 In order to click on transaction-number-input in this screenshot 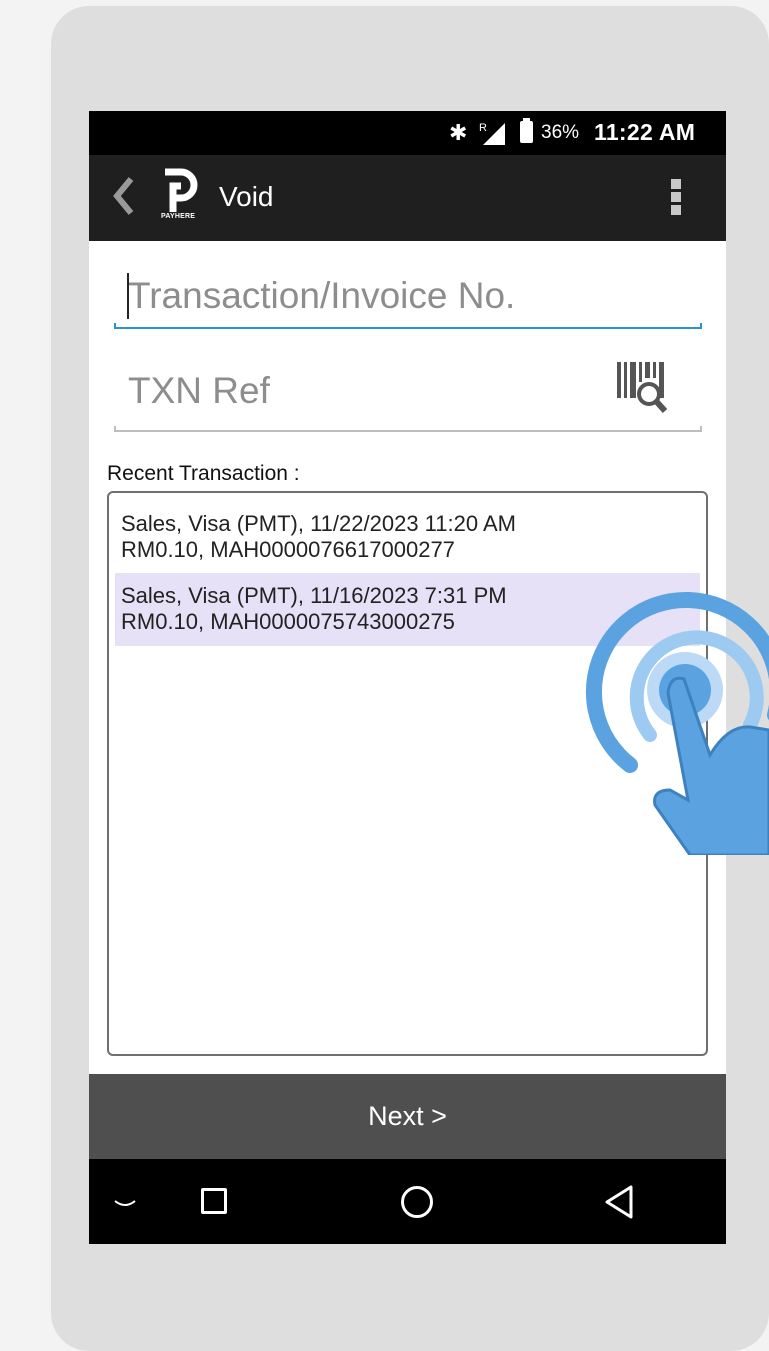, I will do `click(408, 296)`.